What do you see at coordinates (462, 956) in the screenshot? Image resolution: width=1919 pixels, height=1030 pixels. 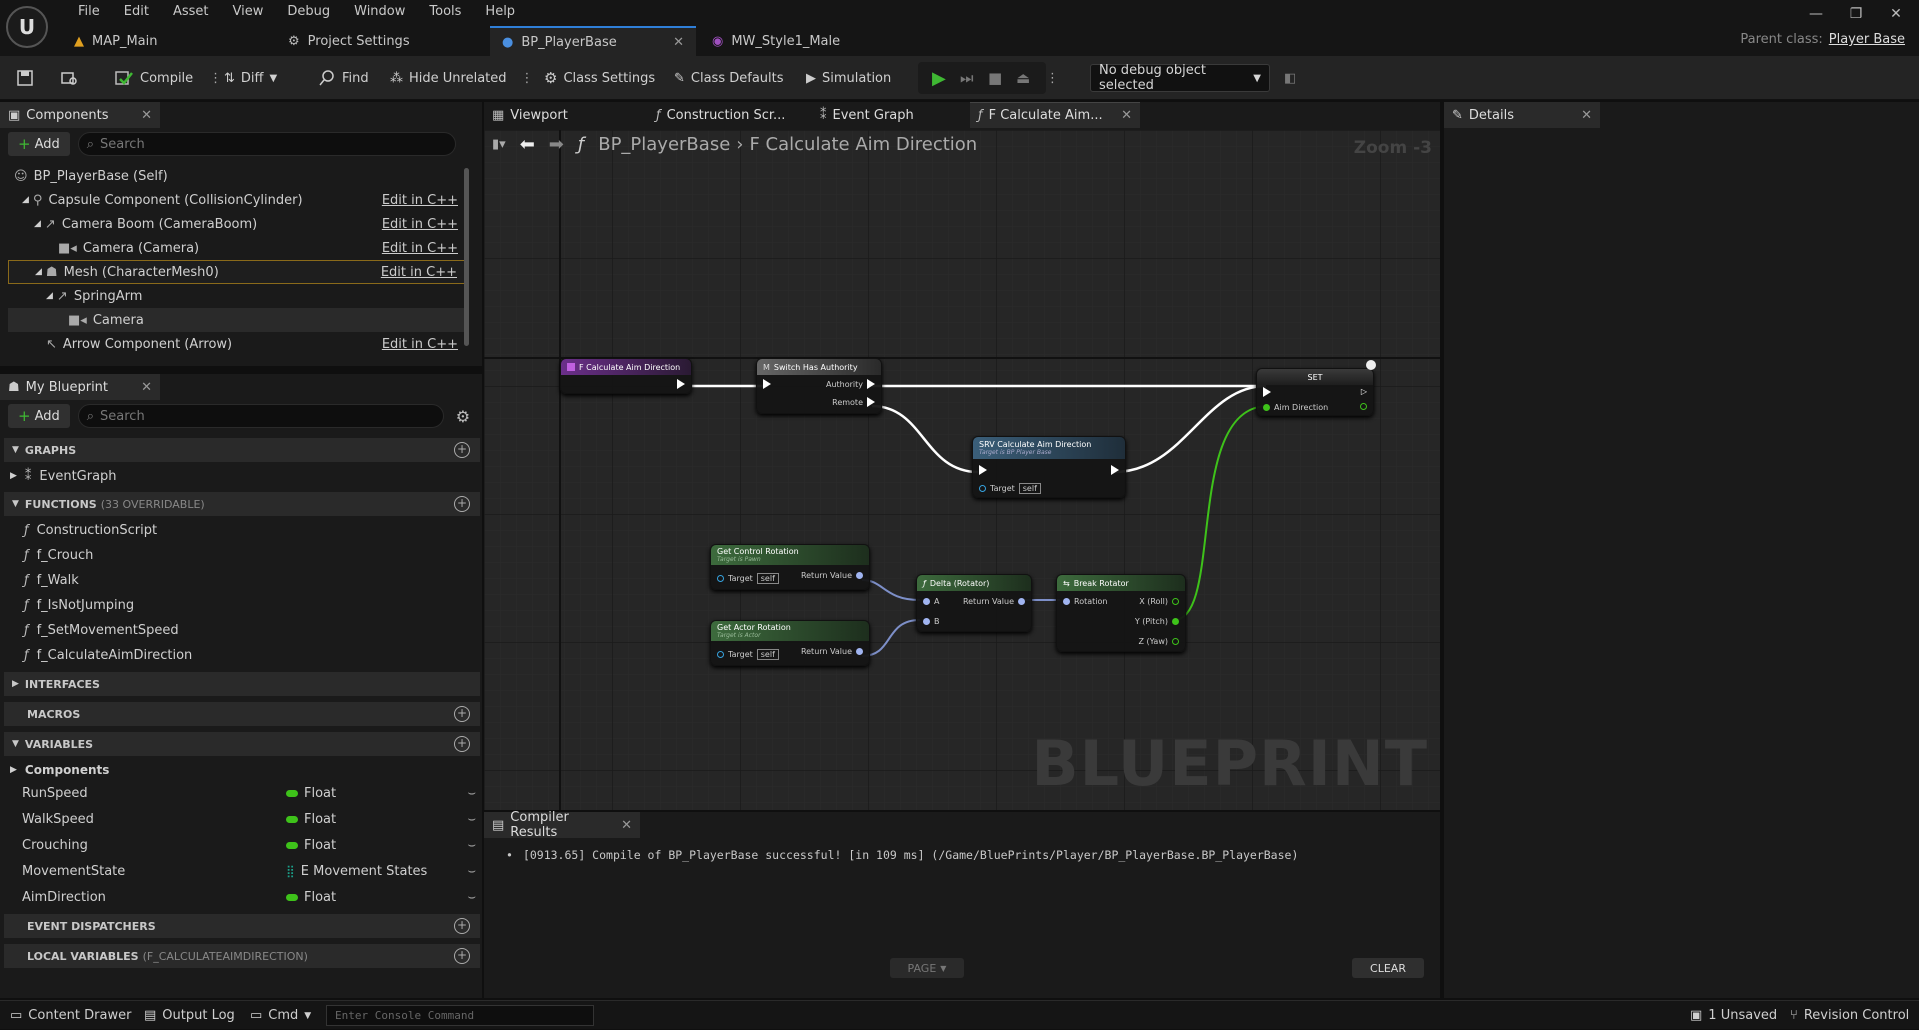 I see `add-local-variable-icon: +` at bounding box center [462, 956].